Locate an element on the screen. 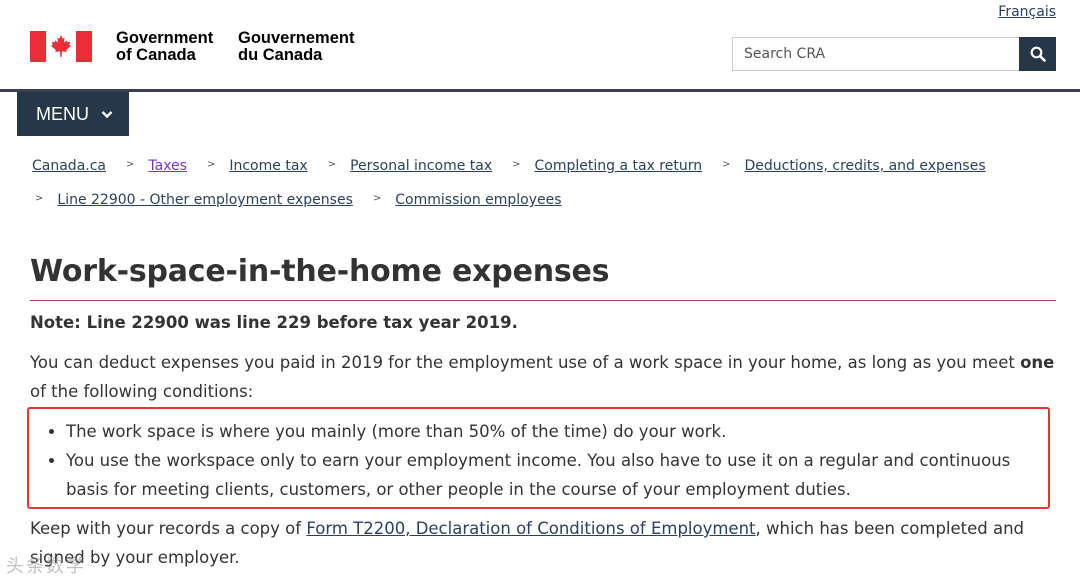  records-text-before: Keep with your records a copy of is located at coordinates (166, 528).